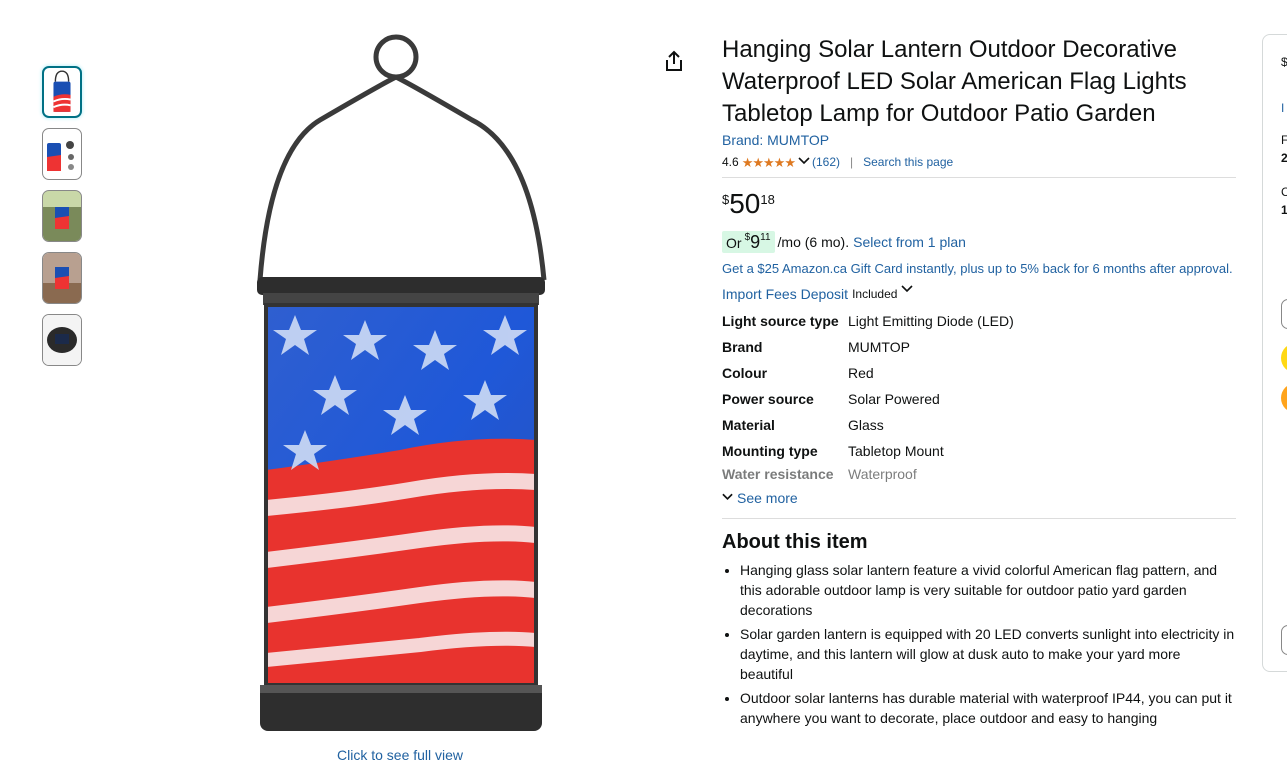  What do you see at coordinates (745, 203) in the screenshot?
I see `price-whole: 50` at bounding box center [745, 203].